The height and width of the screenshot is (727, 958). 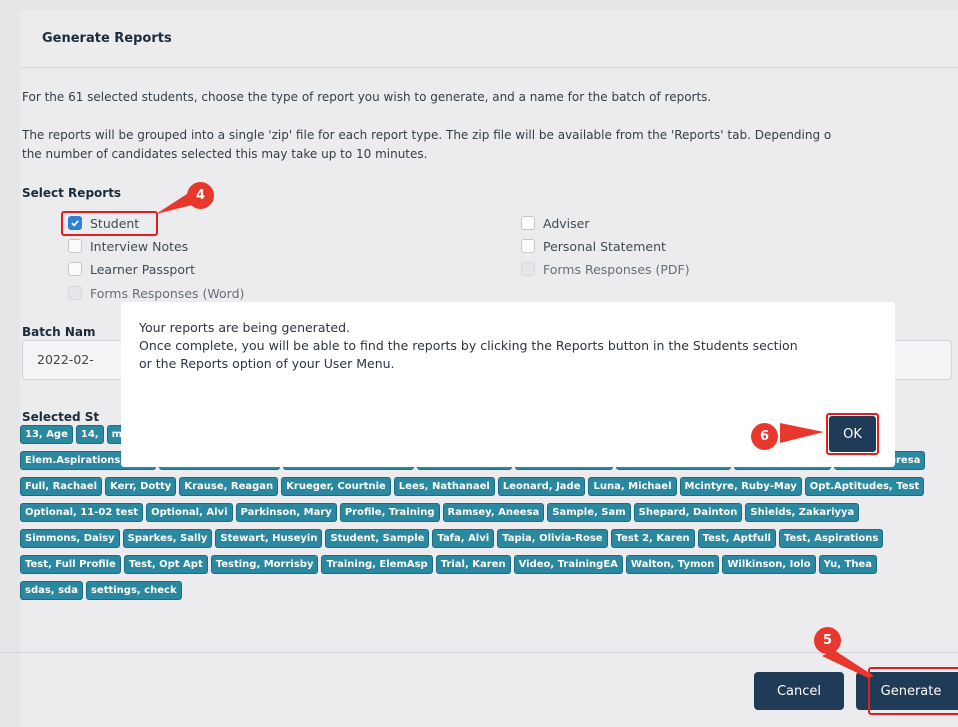 I want to click on dialog-line-1: Your reports are being generated., so click(x=244, y=327).